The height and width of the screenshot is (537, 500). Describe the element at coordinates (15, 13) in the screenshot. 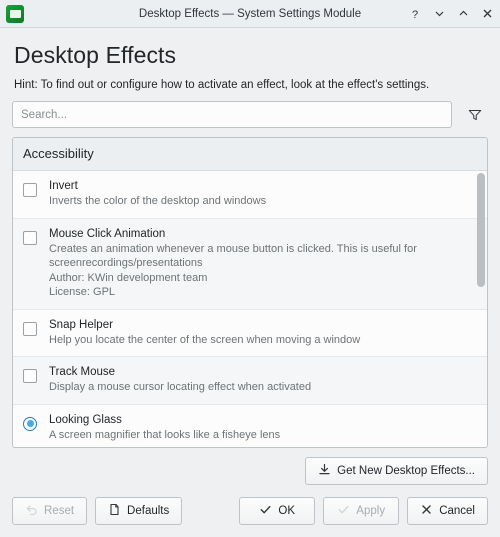

I see `kwin-effects-icon` at that location.